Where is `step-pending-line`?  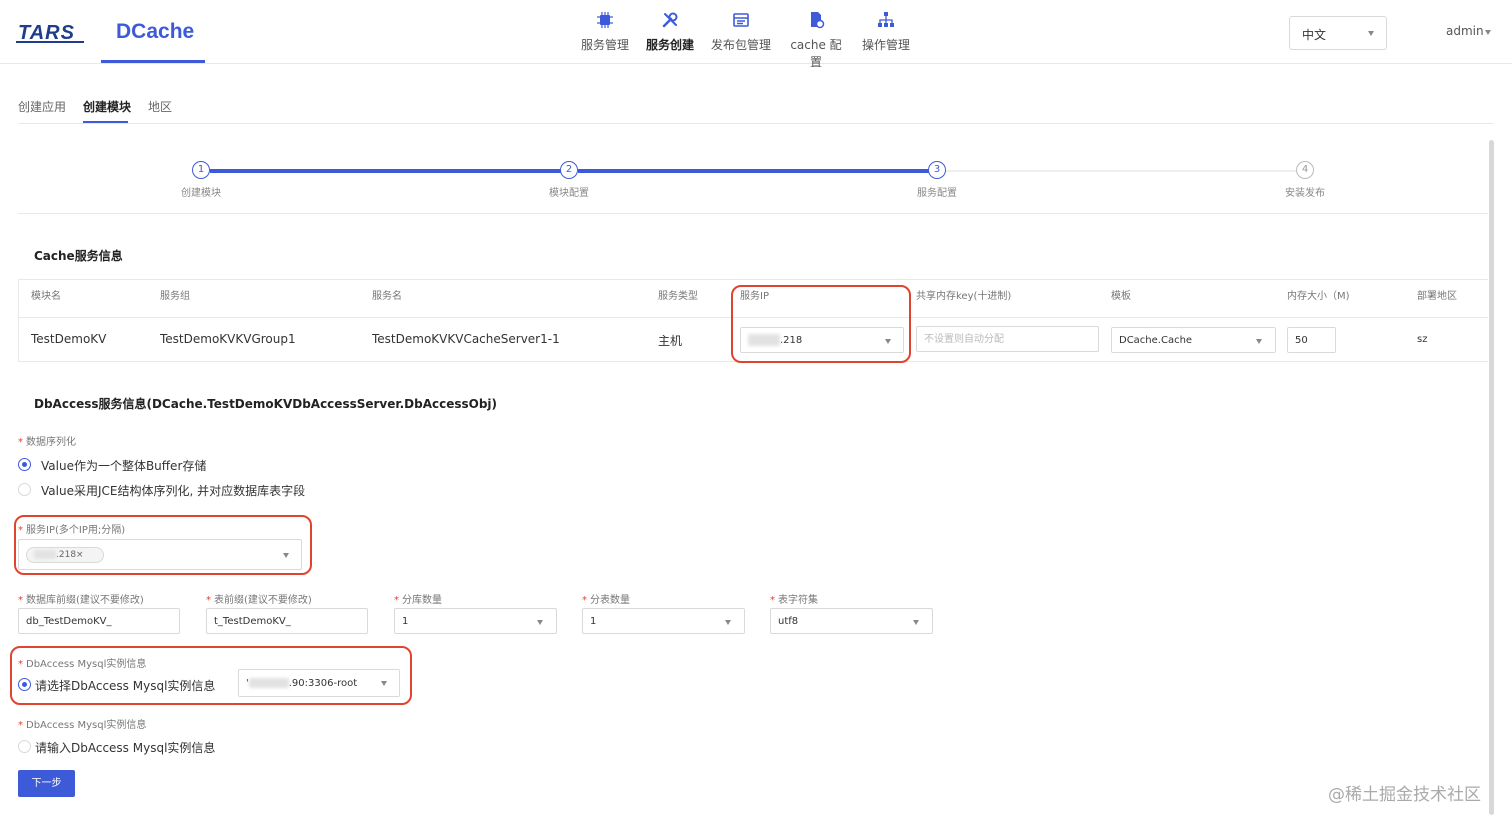 step-pending-line is located at coordinates (1121, 171).